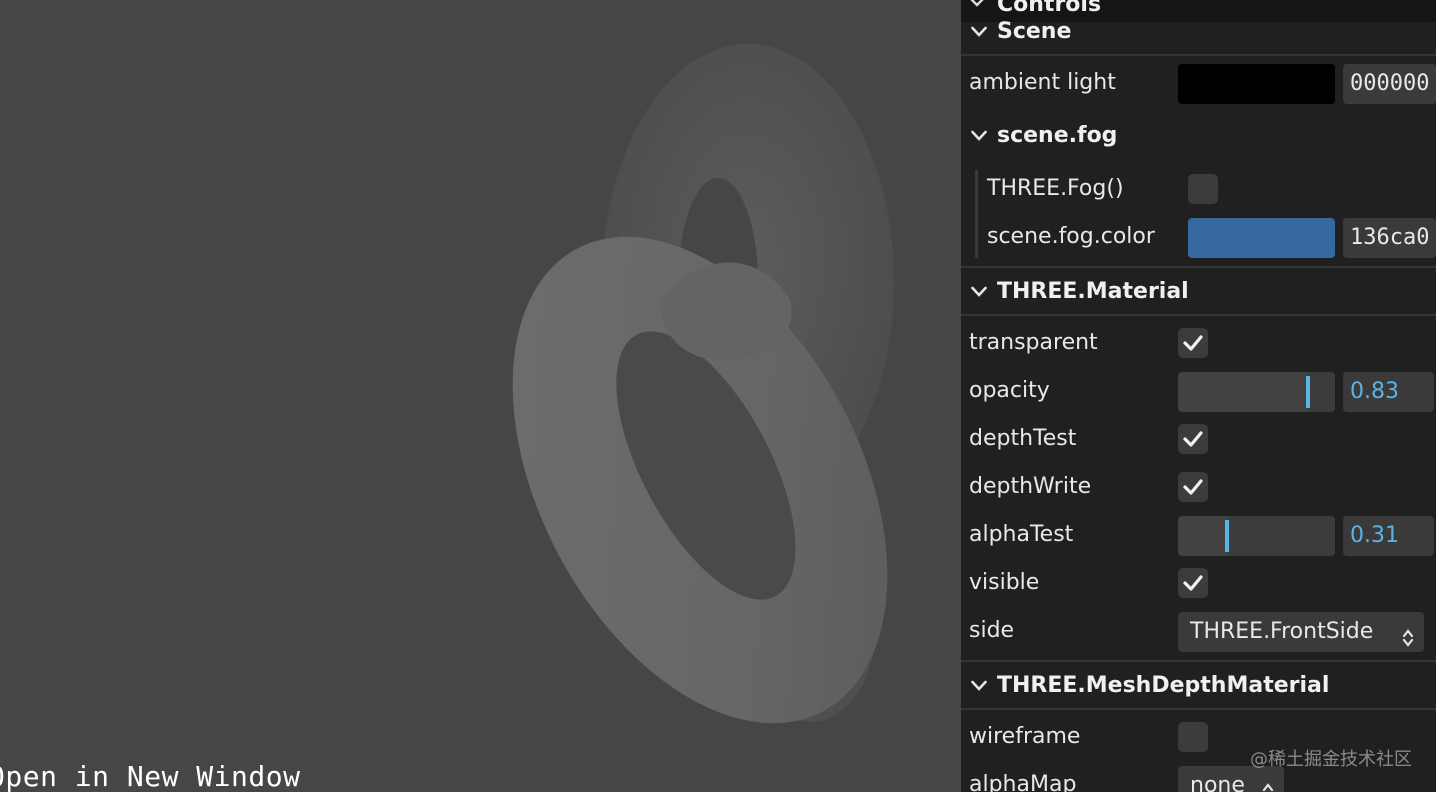 Image resolution: width=1436 pixels, height=792 pixels. Describe the element at coordinates (1193, 737) in the screenshot. I see `wireframe-checkbox` at that location.